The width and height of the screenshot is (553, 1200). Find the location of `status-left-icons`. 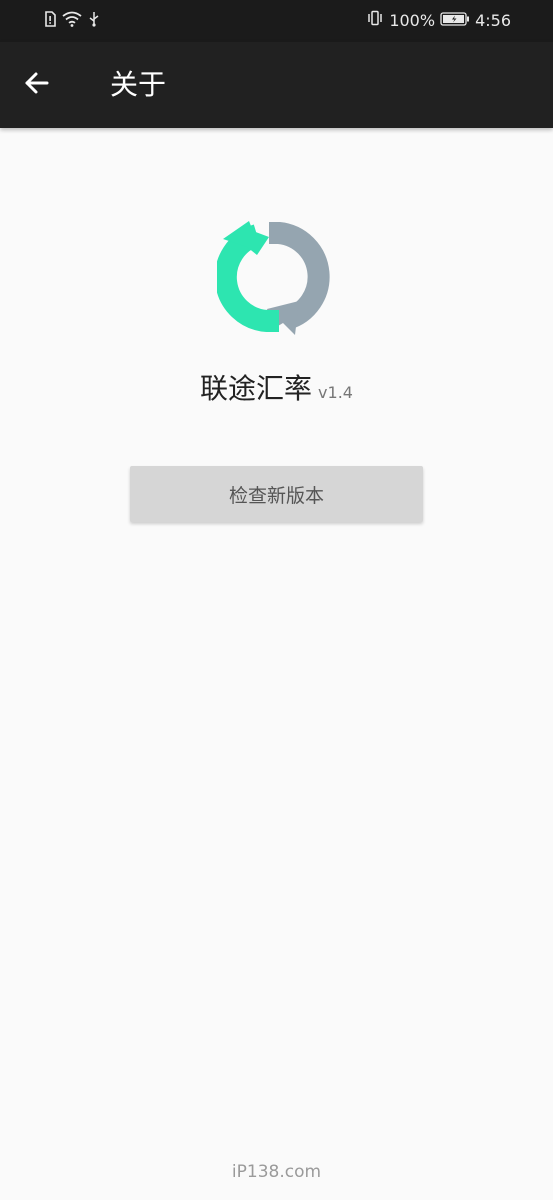

status-left-icons is located at coordinates (72, 21).